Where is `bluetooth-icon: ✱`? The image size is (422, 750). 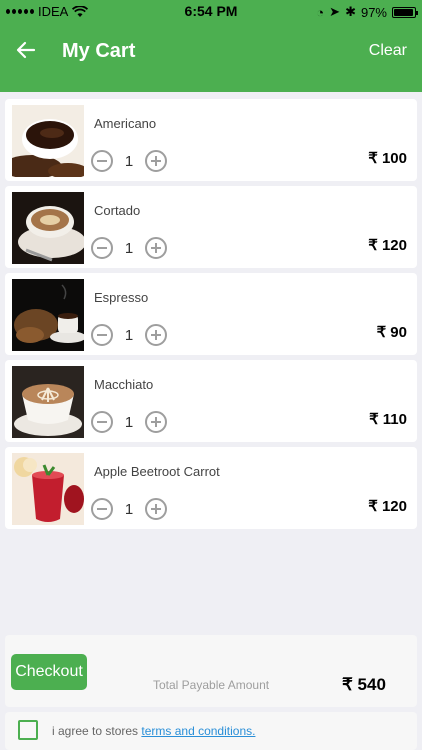
bluetooth-icon: ✱ is located at coordinates (350, 11).